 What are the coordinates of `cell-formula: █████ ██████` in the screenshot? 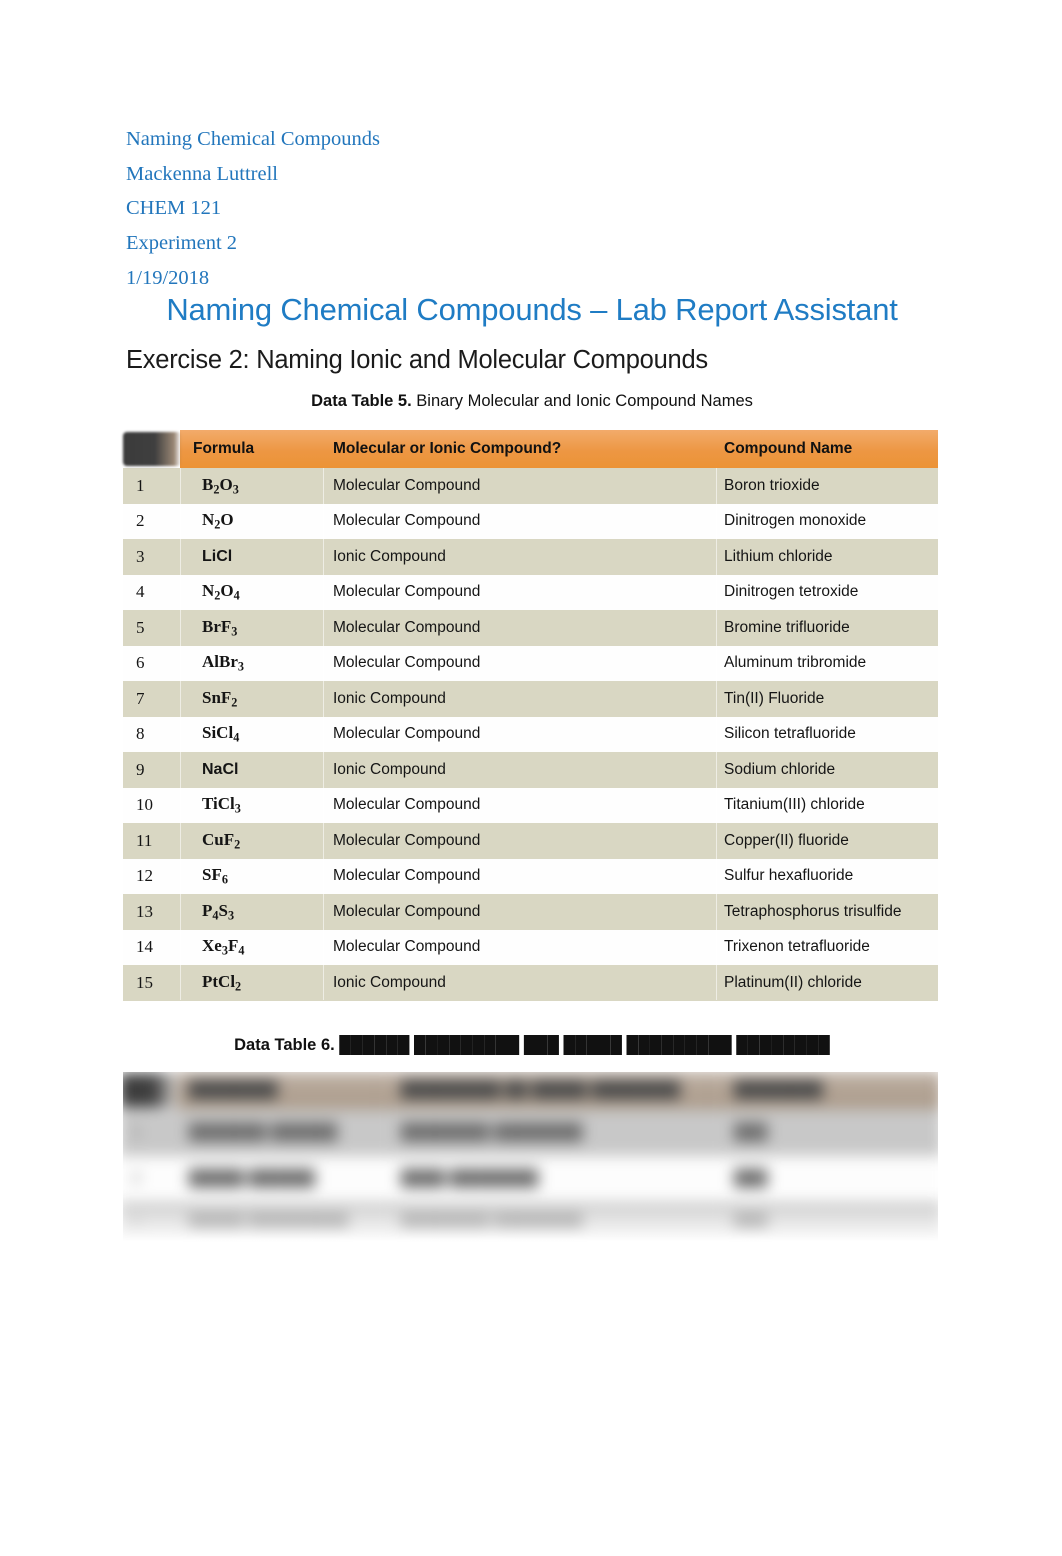 It's located at (282, 1179).